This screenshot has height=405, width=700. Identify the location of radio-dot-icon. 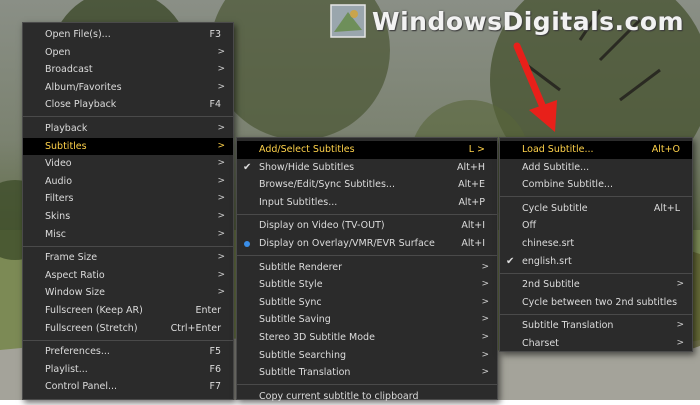
(247, 243).